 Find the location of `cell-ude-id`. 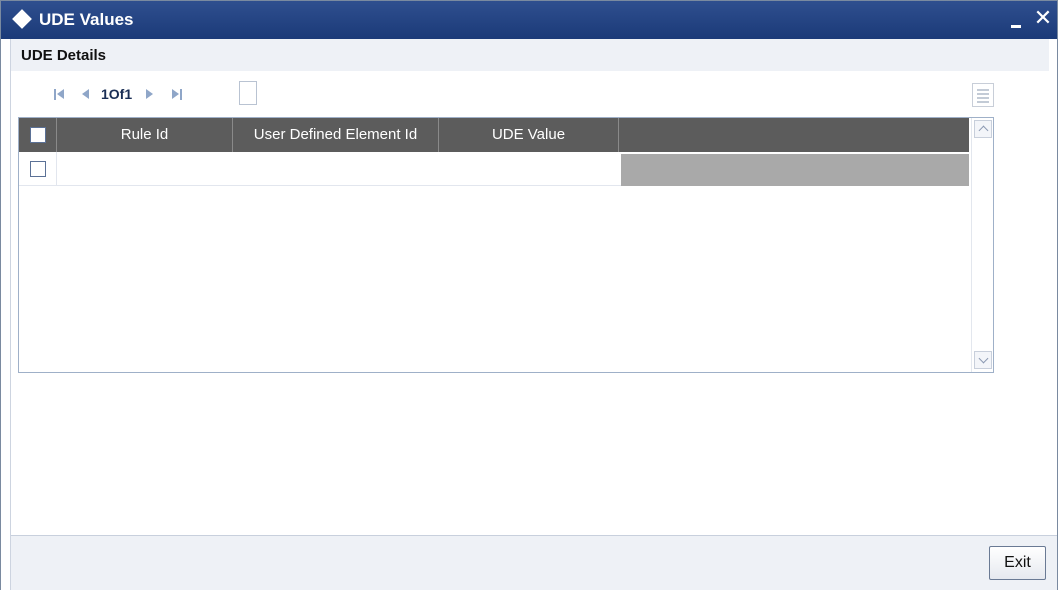

cell-ude-id is located at coordinates (336, 169).